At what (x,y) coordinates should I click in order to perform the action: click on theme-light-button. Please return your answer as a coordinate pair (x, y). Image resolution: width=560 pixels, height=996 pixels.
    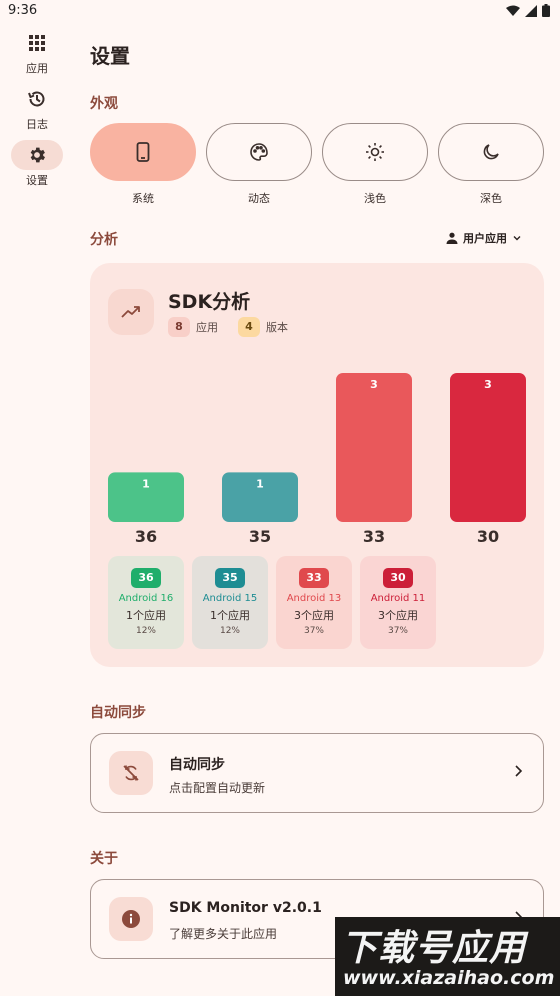
    Looking at the image, I should click on (375, 152).